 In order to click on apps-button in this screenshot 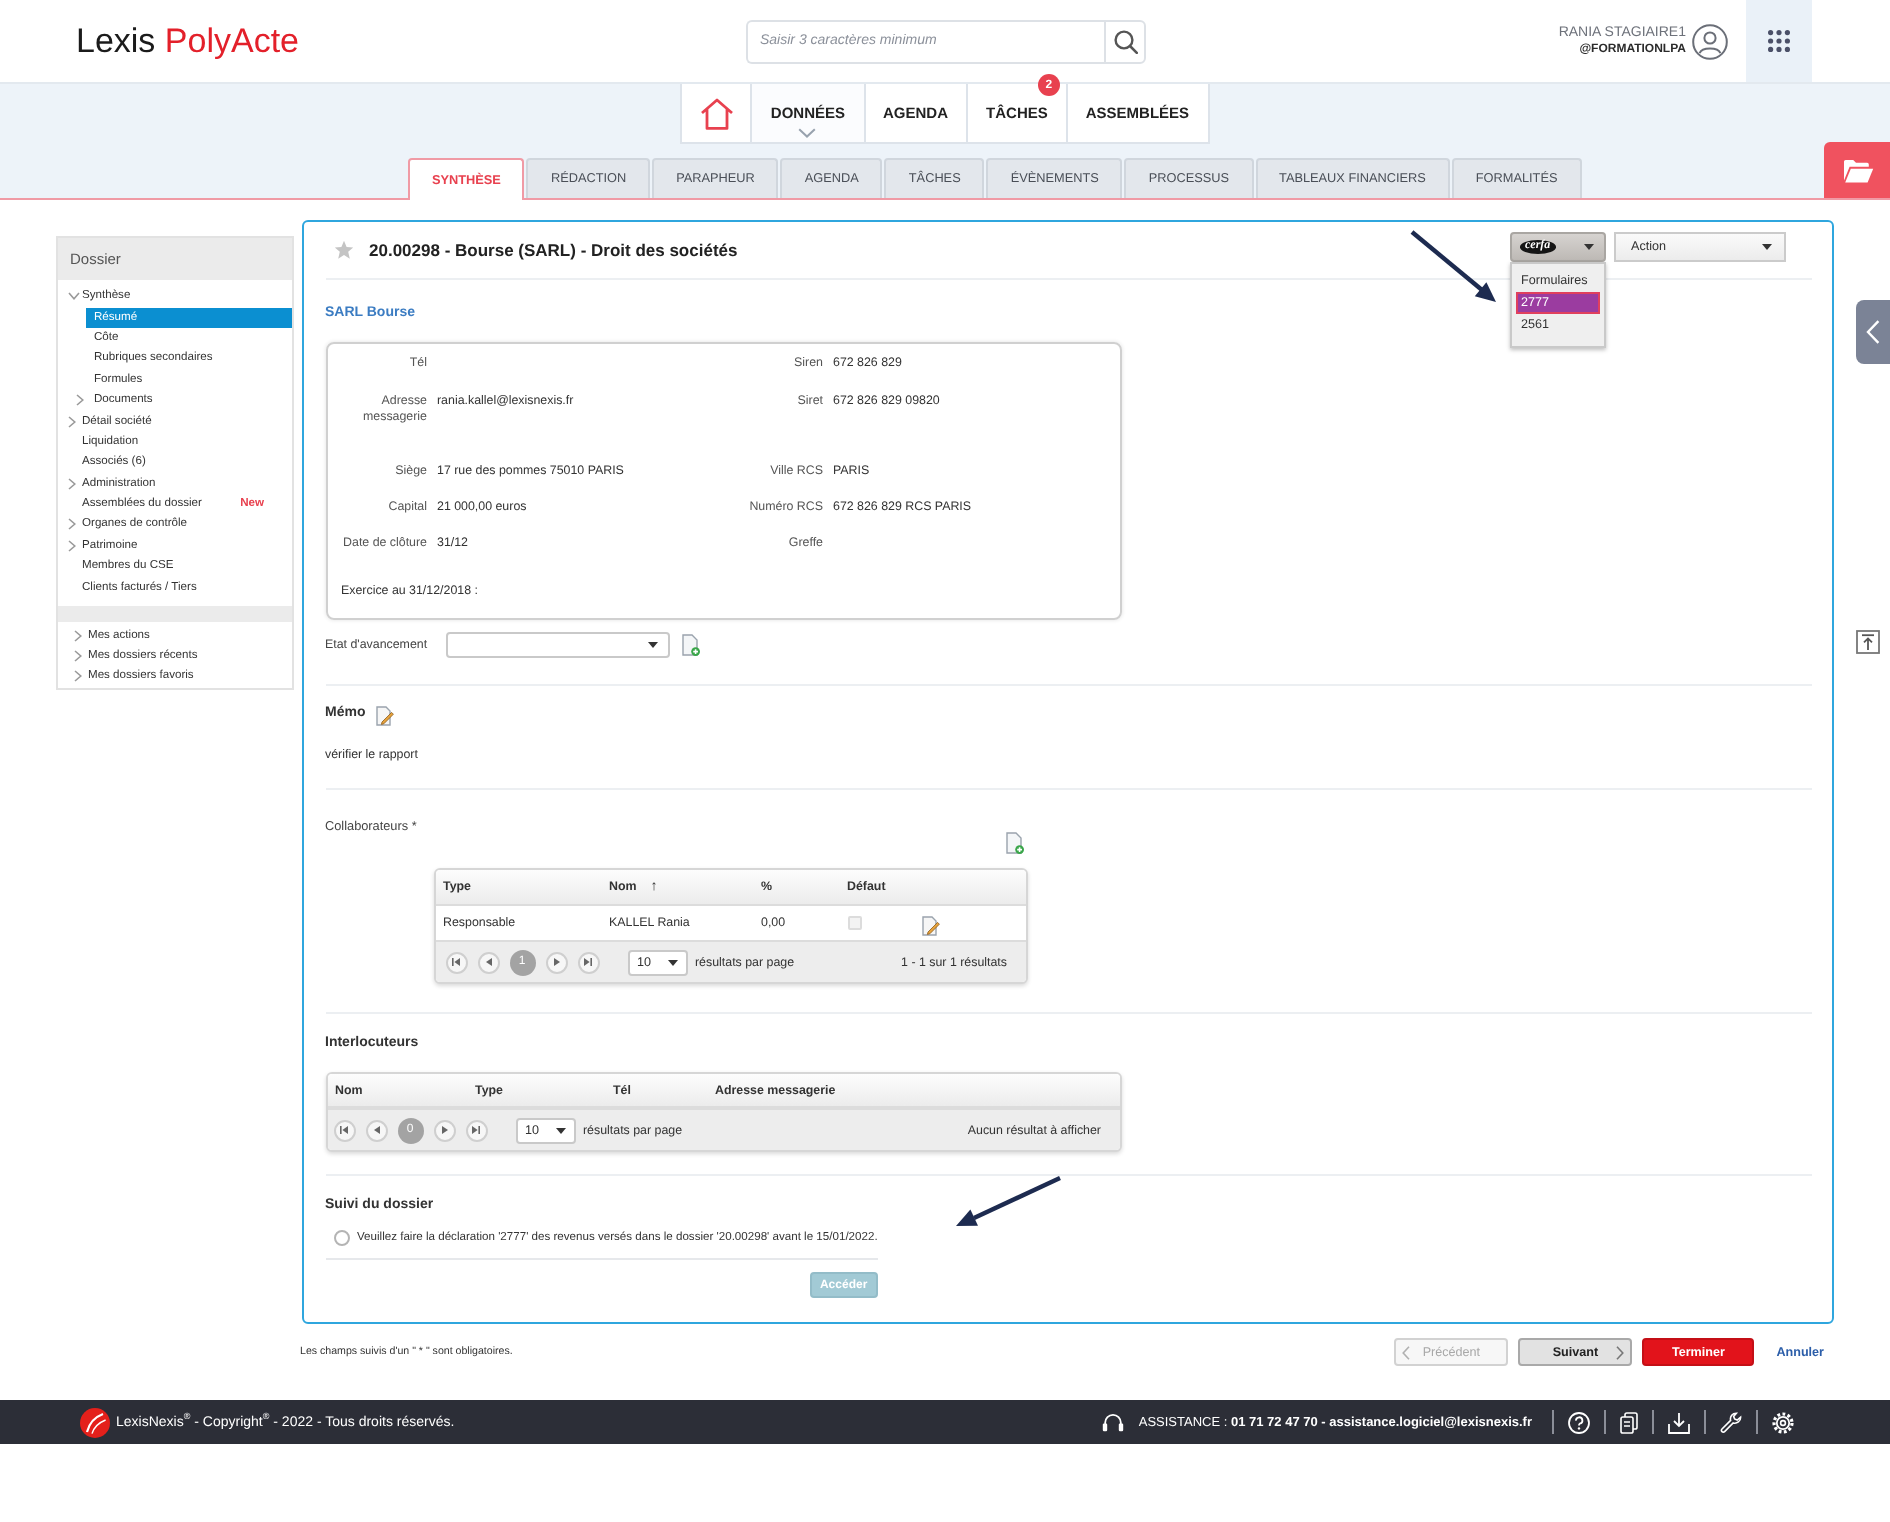, I will do `click(1779, 41)`.